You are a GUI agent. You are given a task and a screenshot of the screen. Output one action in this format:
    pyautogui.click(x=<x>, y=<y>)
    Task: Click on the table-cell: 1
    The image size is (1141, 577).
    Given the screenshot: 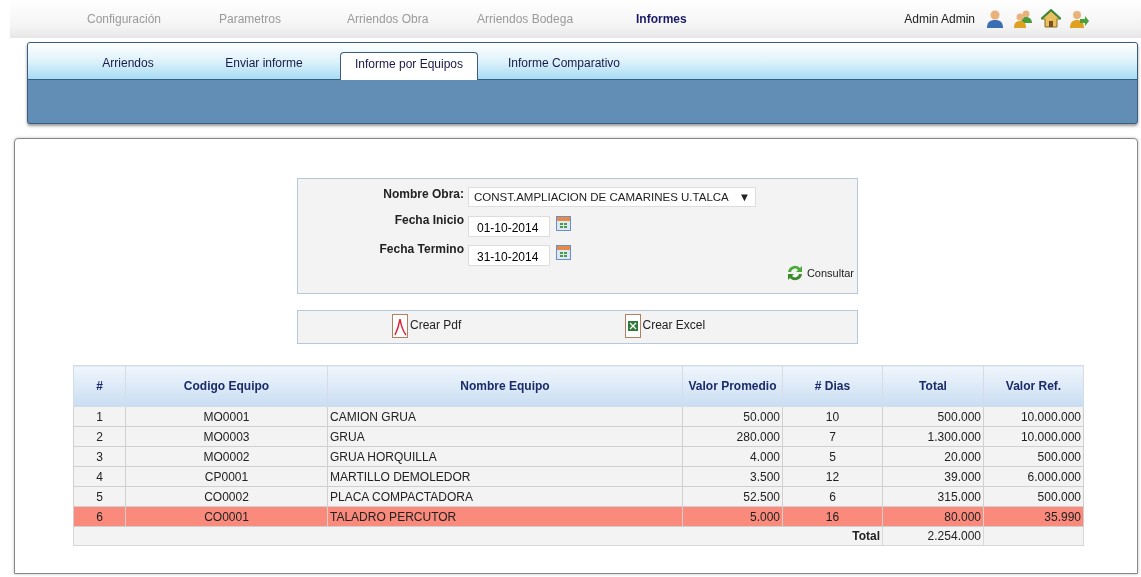 What is the action you would take?
    pyautogui.click(x=99, y=416)
    